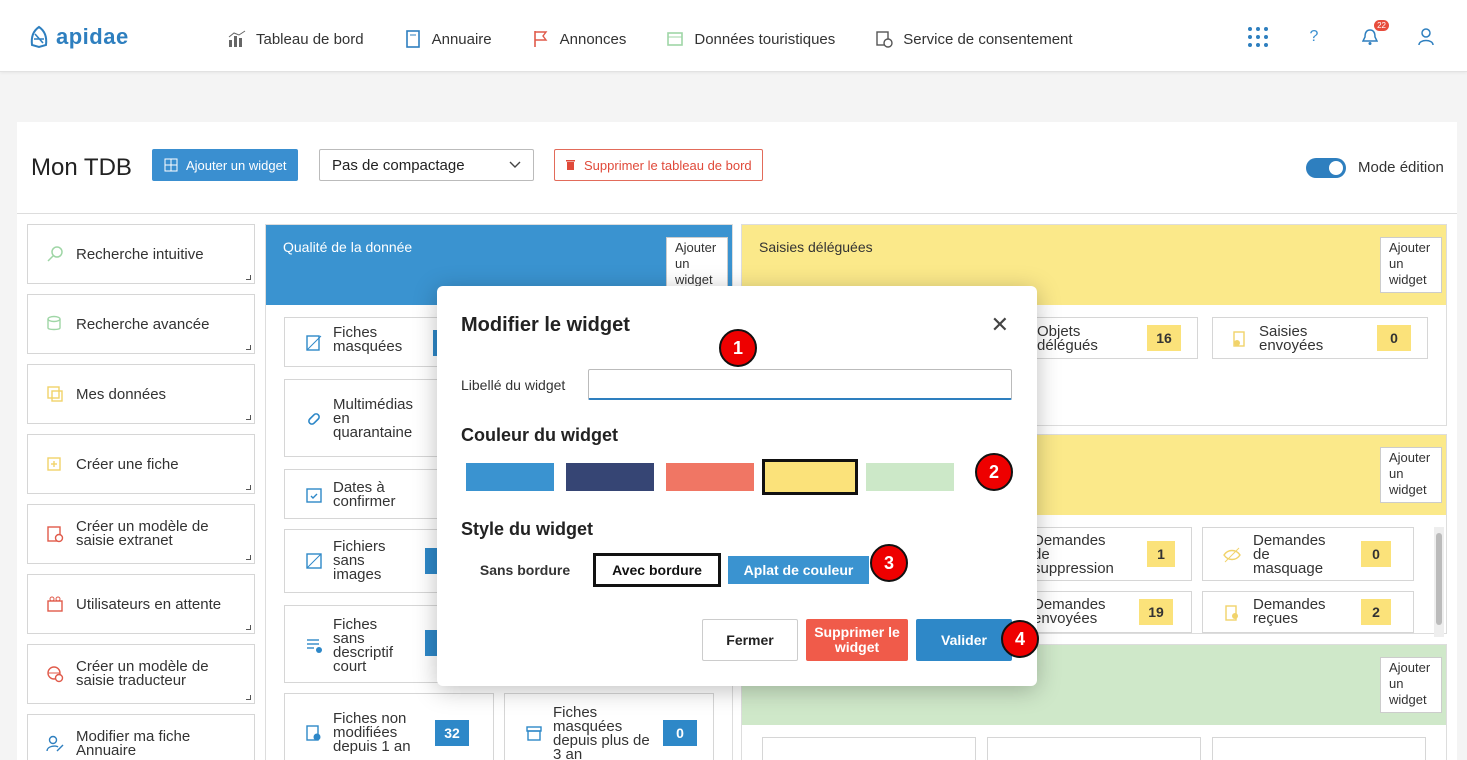  Describe the element at coordinates (141, 394) in the screenshot. I see `sidebar-item-mes-donnees: Mes données` at that location.